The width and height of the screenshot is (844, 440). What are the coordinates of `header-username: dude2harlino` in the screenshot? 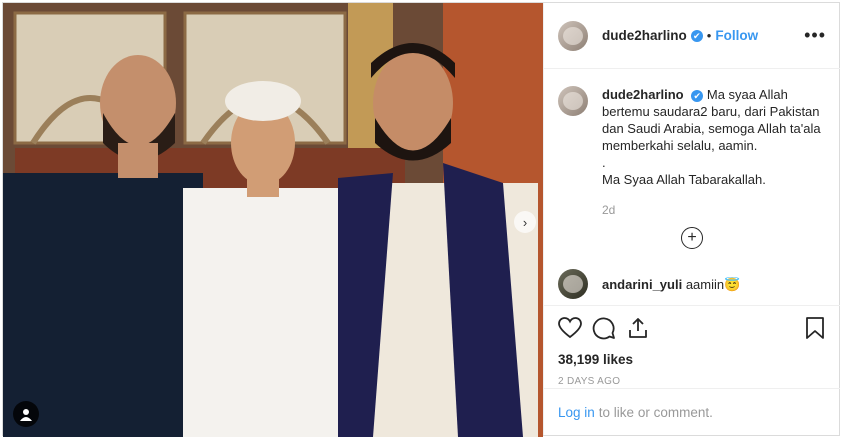 It's located at (644, 35).